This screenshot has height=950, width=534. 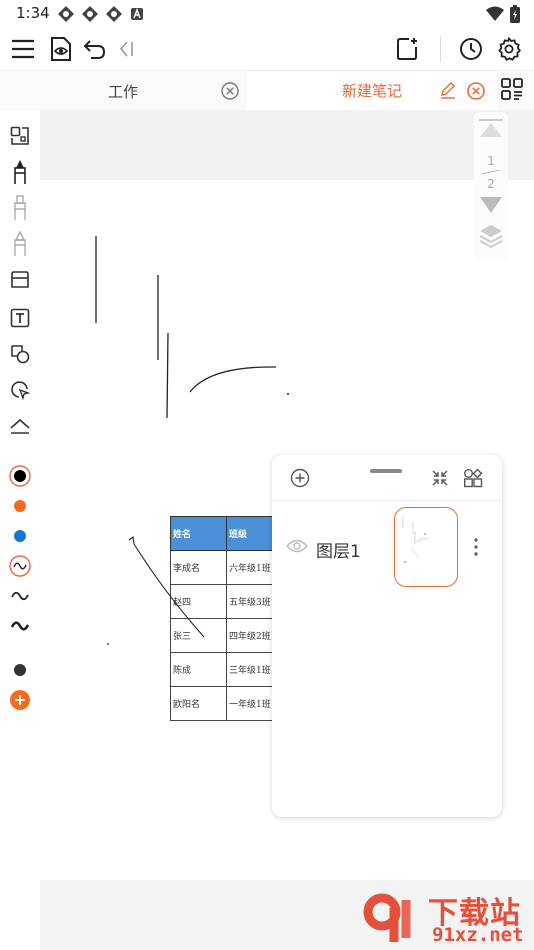 I want to click on tab-label: 工作, so click(x=122, y=91).